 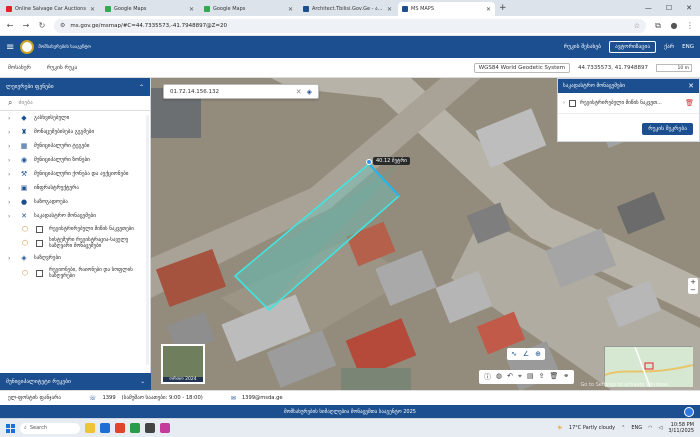 I want to click on windows-start-icon, so click(x=10, y=428).